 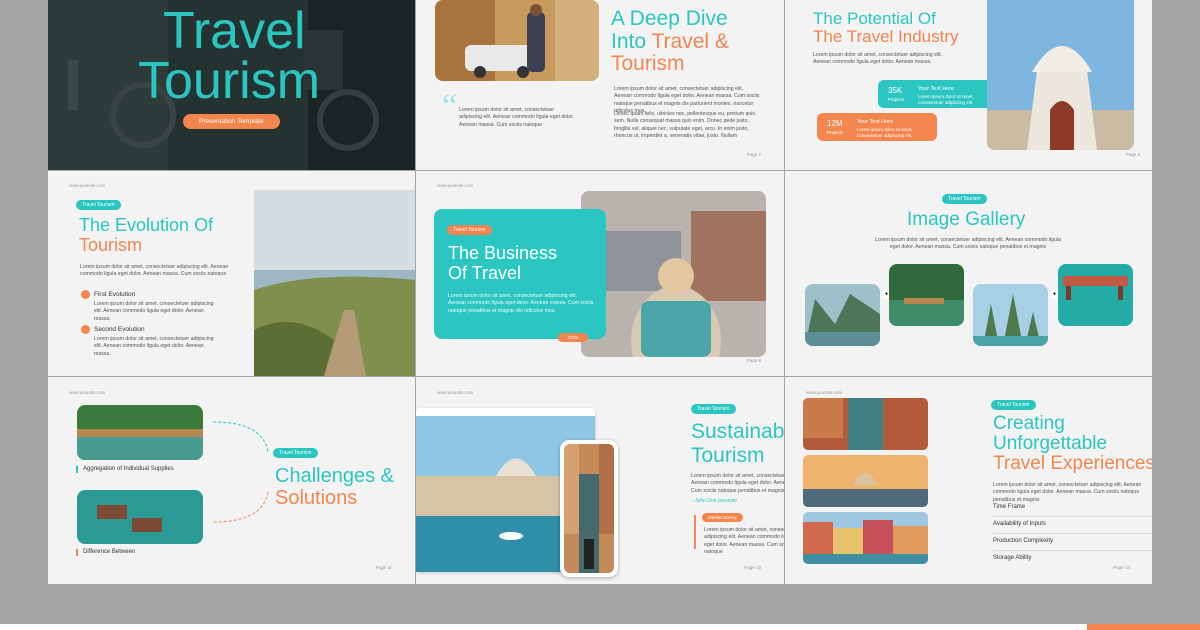 What do you see at coordinates (455, 185) in the screenshot?
I see `s5-url: www.yoursite.com` at bounding box center [455, 185].